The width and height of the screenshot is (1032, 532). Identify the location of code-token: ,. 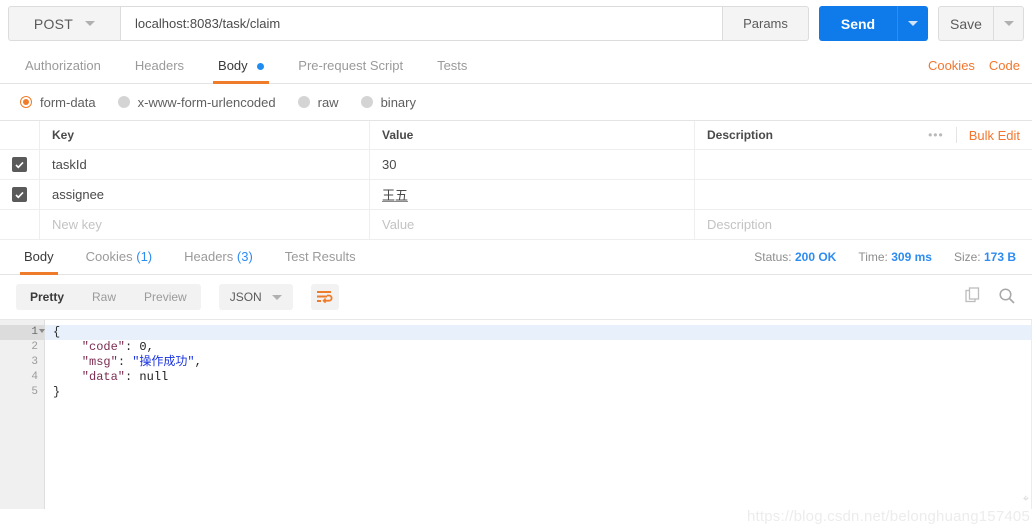
(198, 362).